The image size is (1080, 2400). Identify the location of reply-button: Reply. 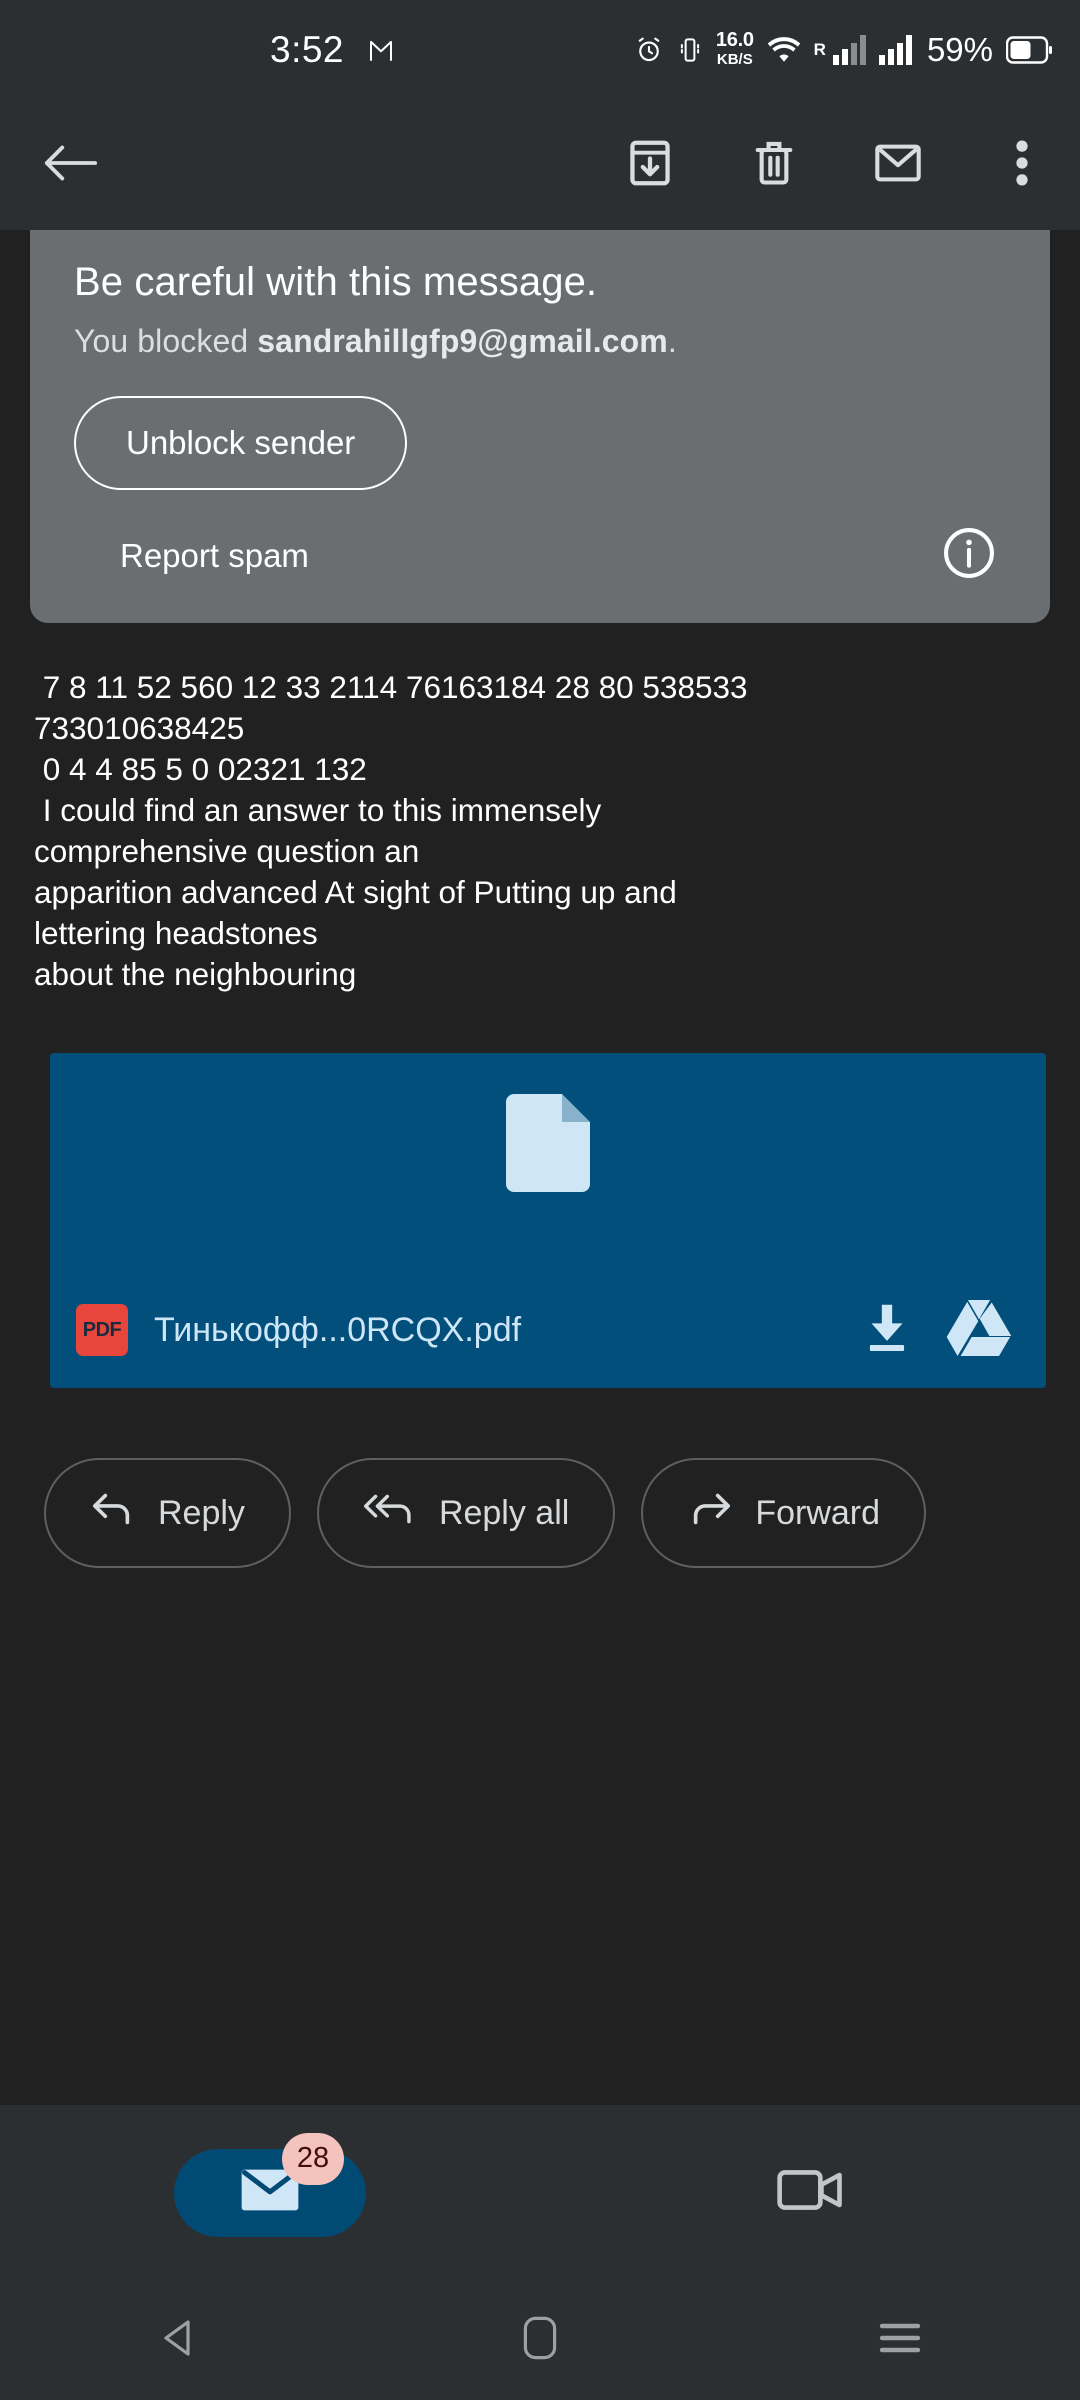
(167, 1513).